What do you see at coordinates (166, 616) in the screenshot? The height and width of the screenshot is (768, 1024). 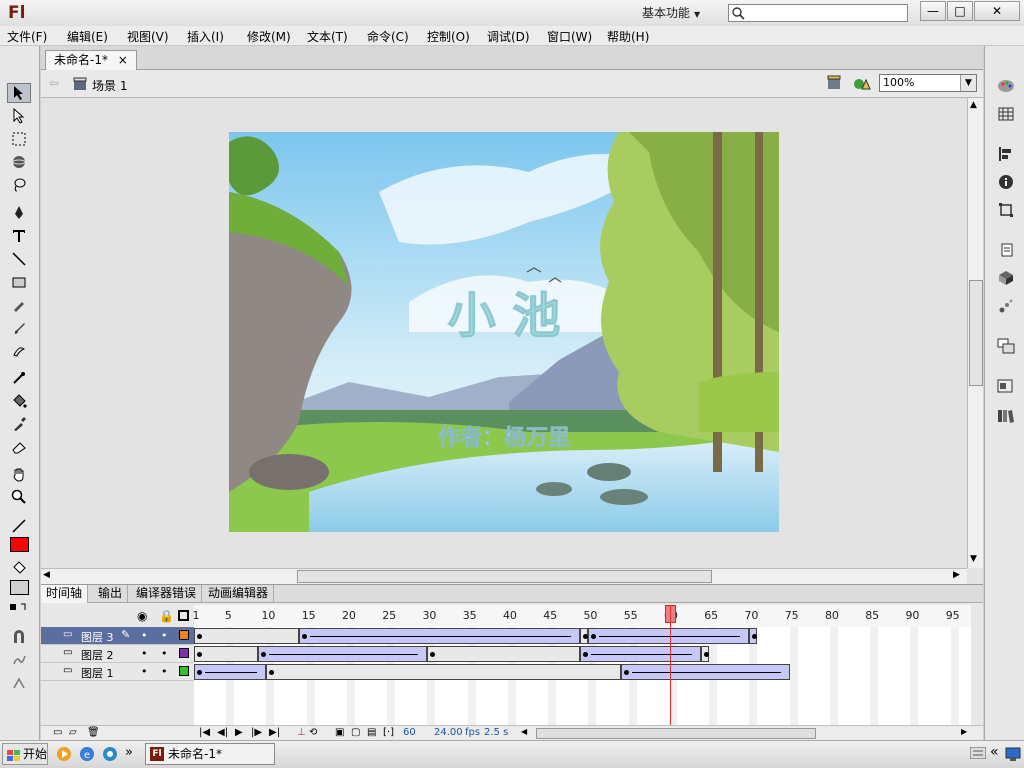 I see `lock-icon: 🔒` at bounding box center [166, 616].